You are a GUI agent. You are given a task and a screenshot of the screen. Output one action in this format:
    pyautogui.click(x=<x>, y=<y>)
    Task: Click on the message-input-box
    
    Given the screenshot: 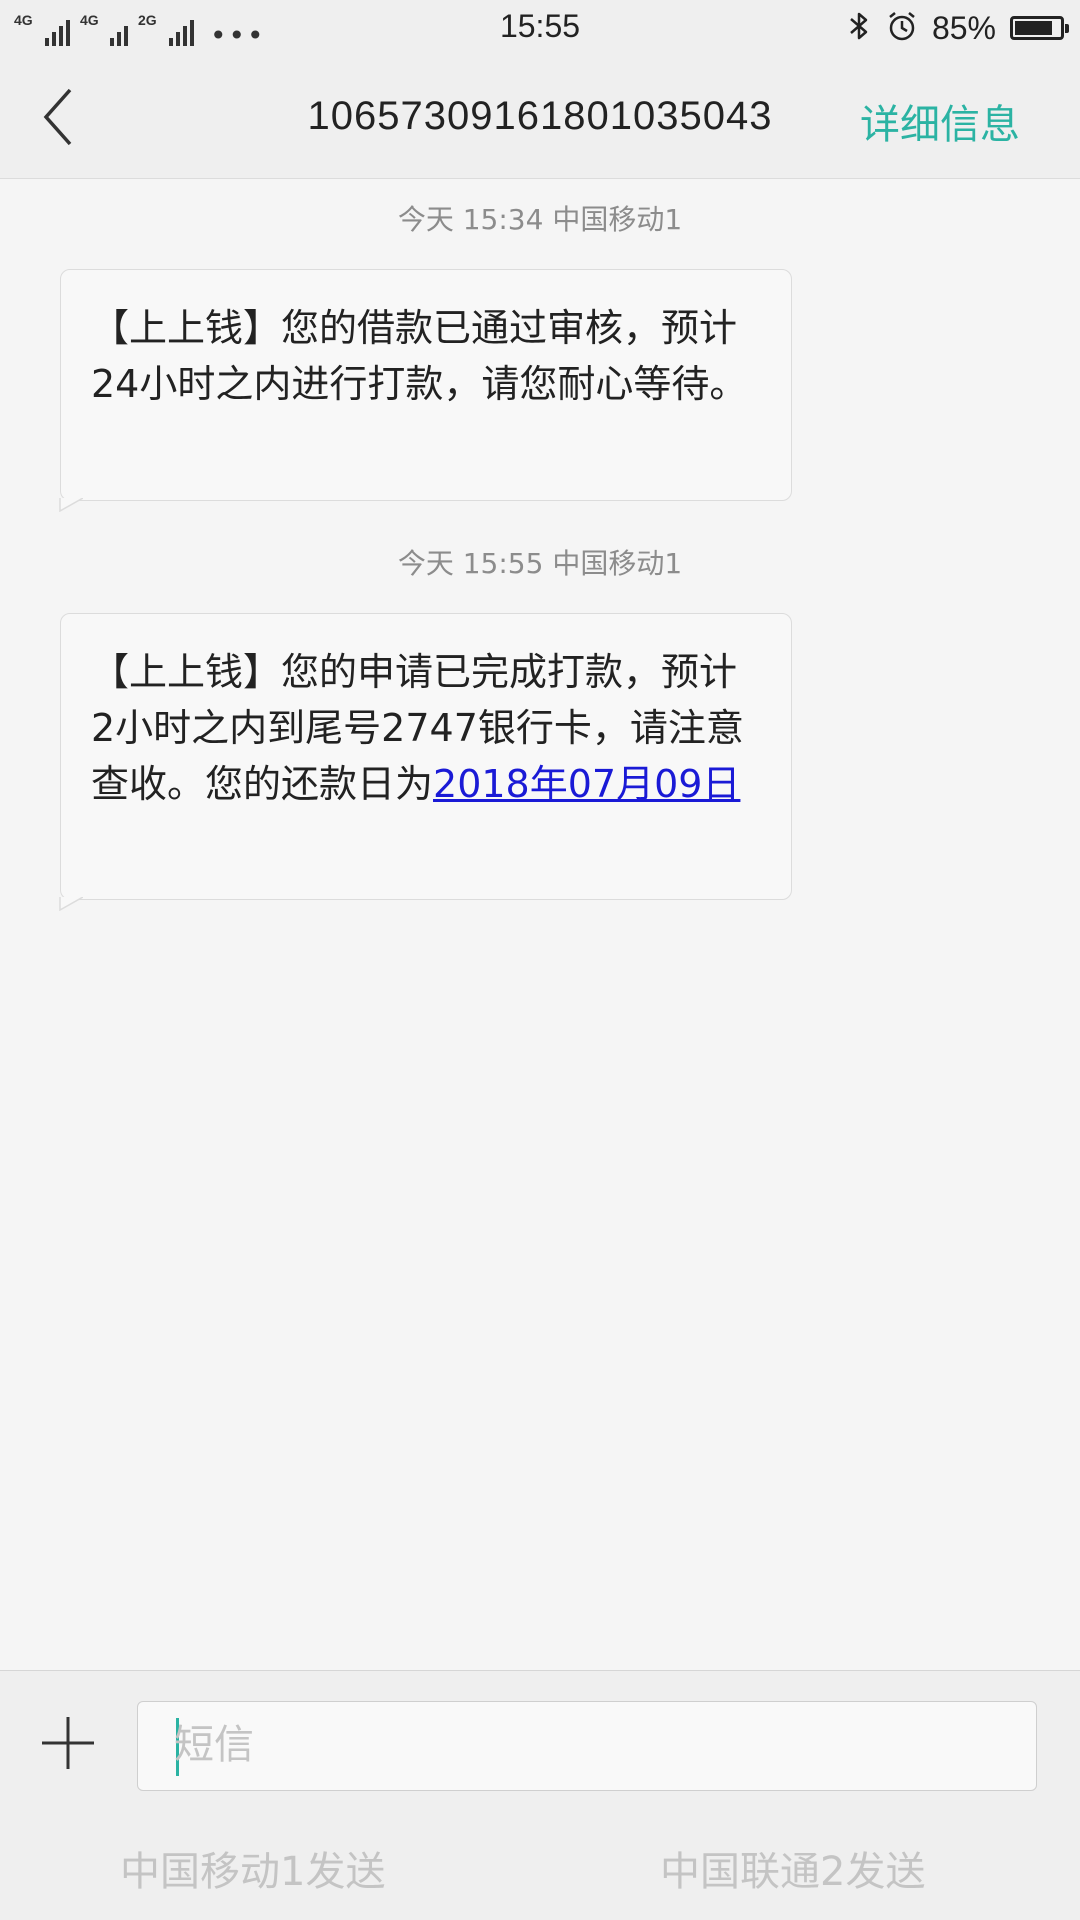 What is the action you would take?
    pyautogui.click(x=587, y=1746)
    